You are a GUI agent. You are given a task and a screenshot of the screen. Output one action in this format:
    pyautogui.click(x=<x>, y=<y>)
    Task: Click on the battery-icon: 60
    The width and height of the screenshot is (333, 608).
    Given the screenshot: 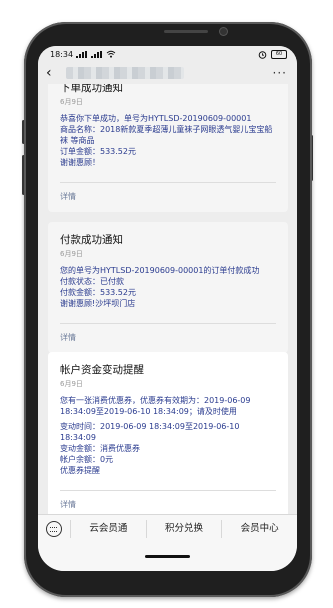 What is the action you would take?
    pyautogui.click(x=279, y=54)
    